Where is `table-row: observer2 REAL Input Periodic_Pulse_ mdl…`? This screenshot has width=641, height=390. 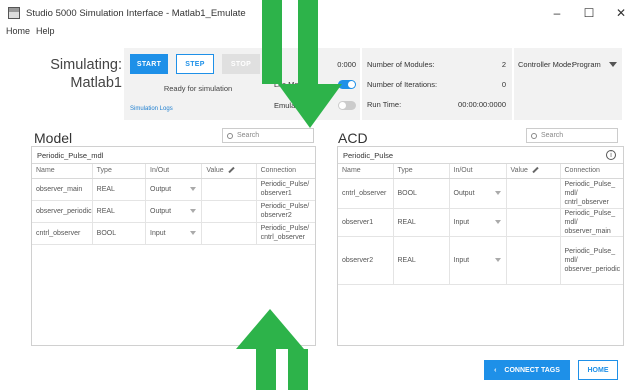 table-row: observer2 REAL Input Periodic_Pulse_ mdl… is located at coordinates (480, 260).